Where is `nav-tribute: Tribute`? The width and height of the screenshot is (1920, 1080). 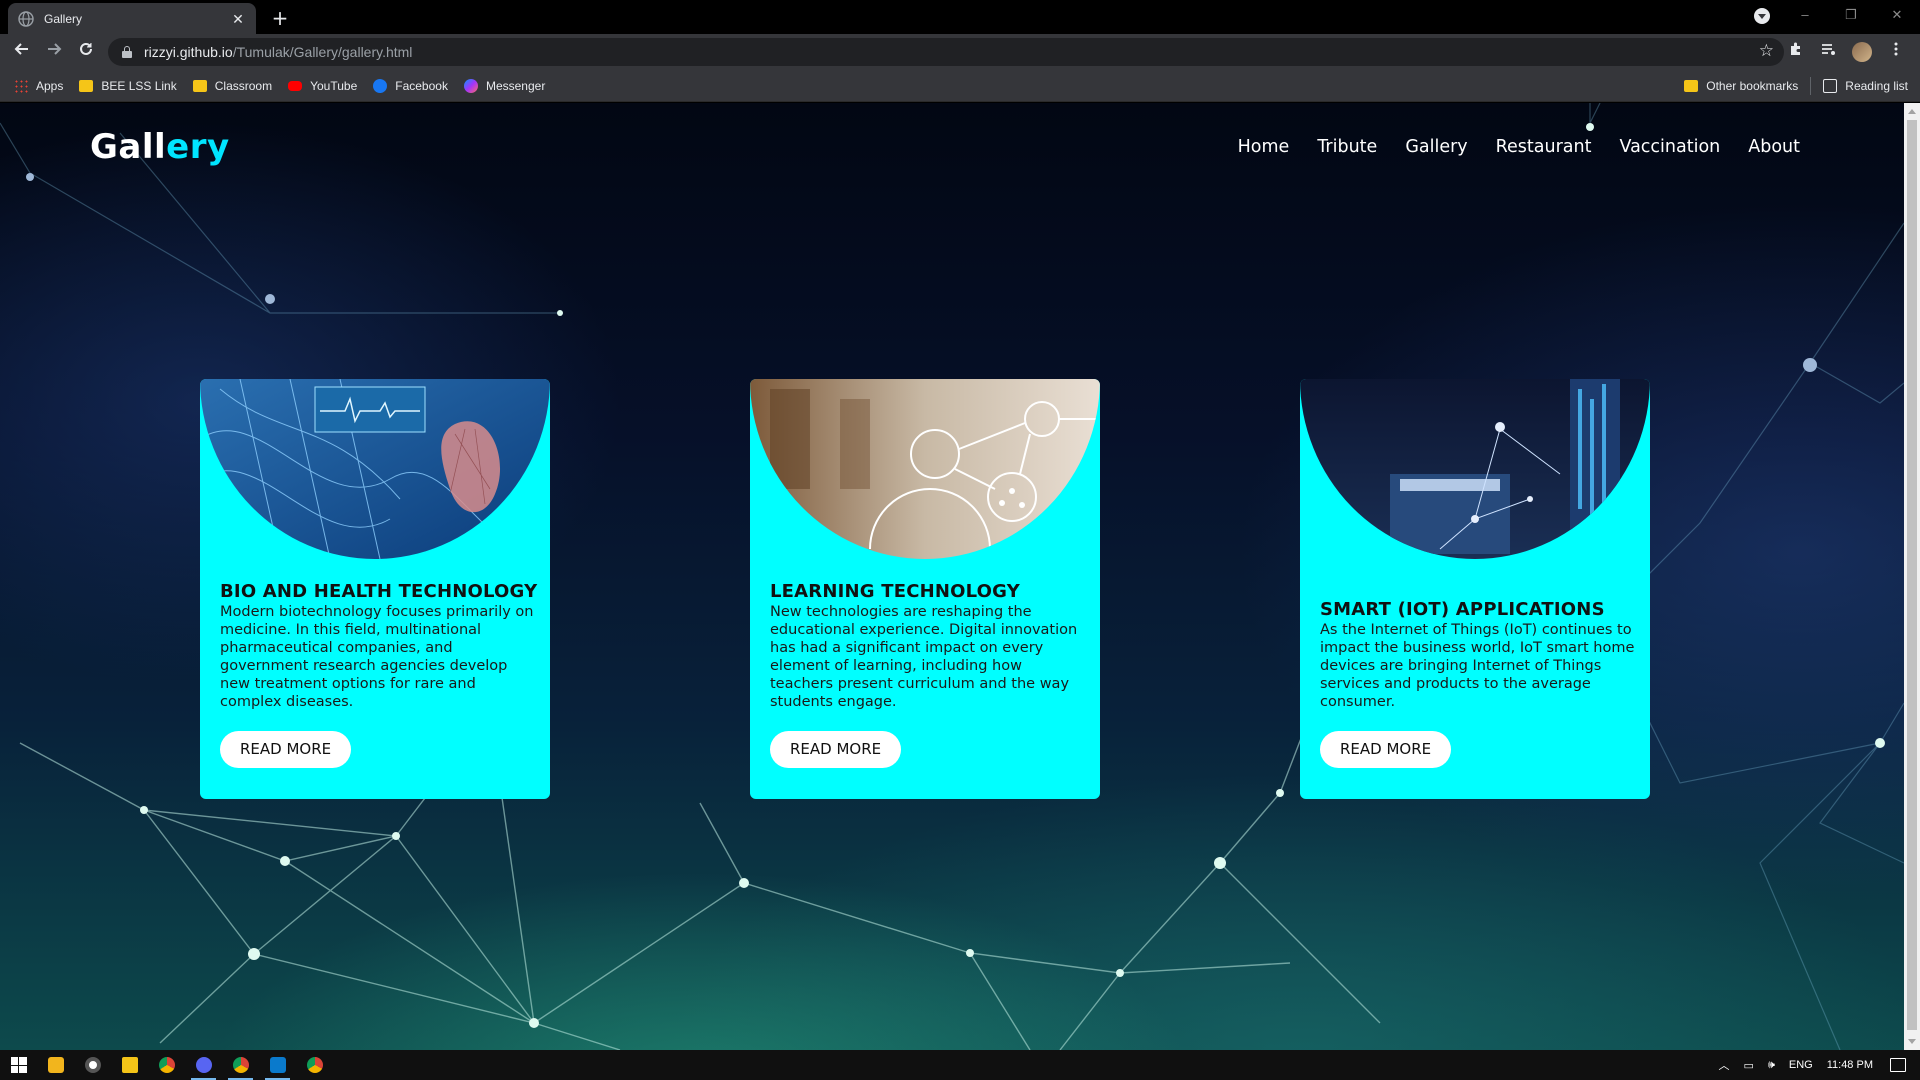
nav-tribute: Tribute is located at coordinates (1347, 147).